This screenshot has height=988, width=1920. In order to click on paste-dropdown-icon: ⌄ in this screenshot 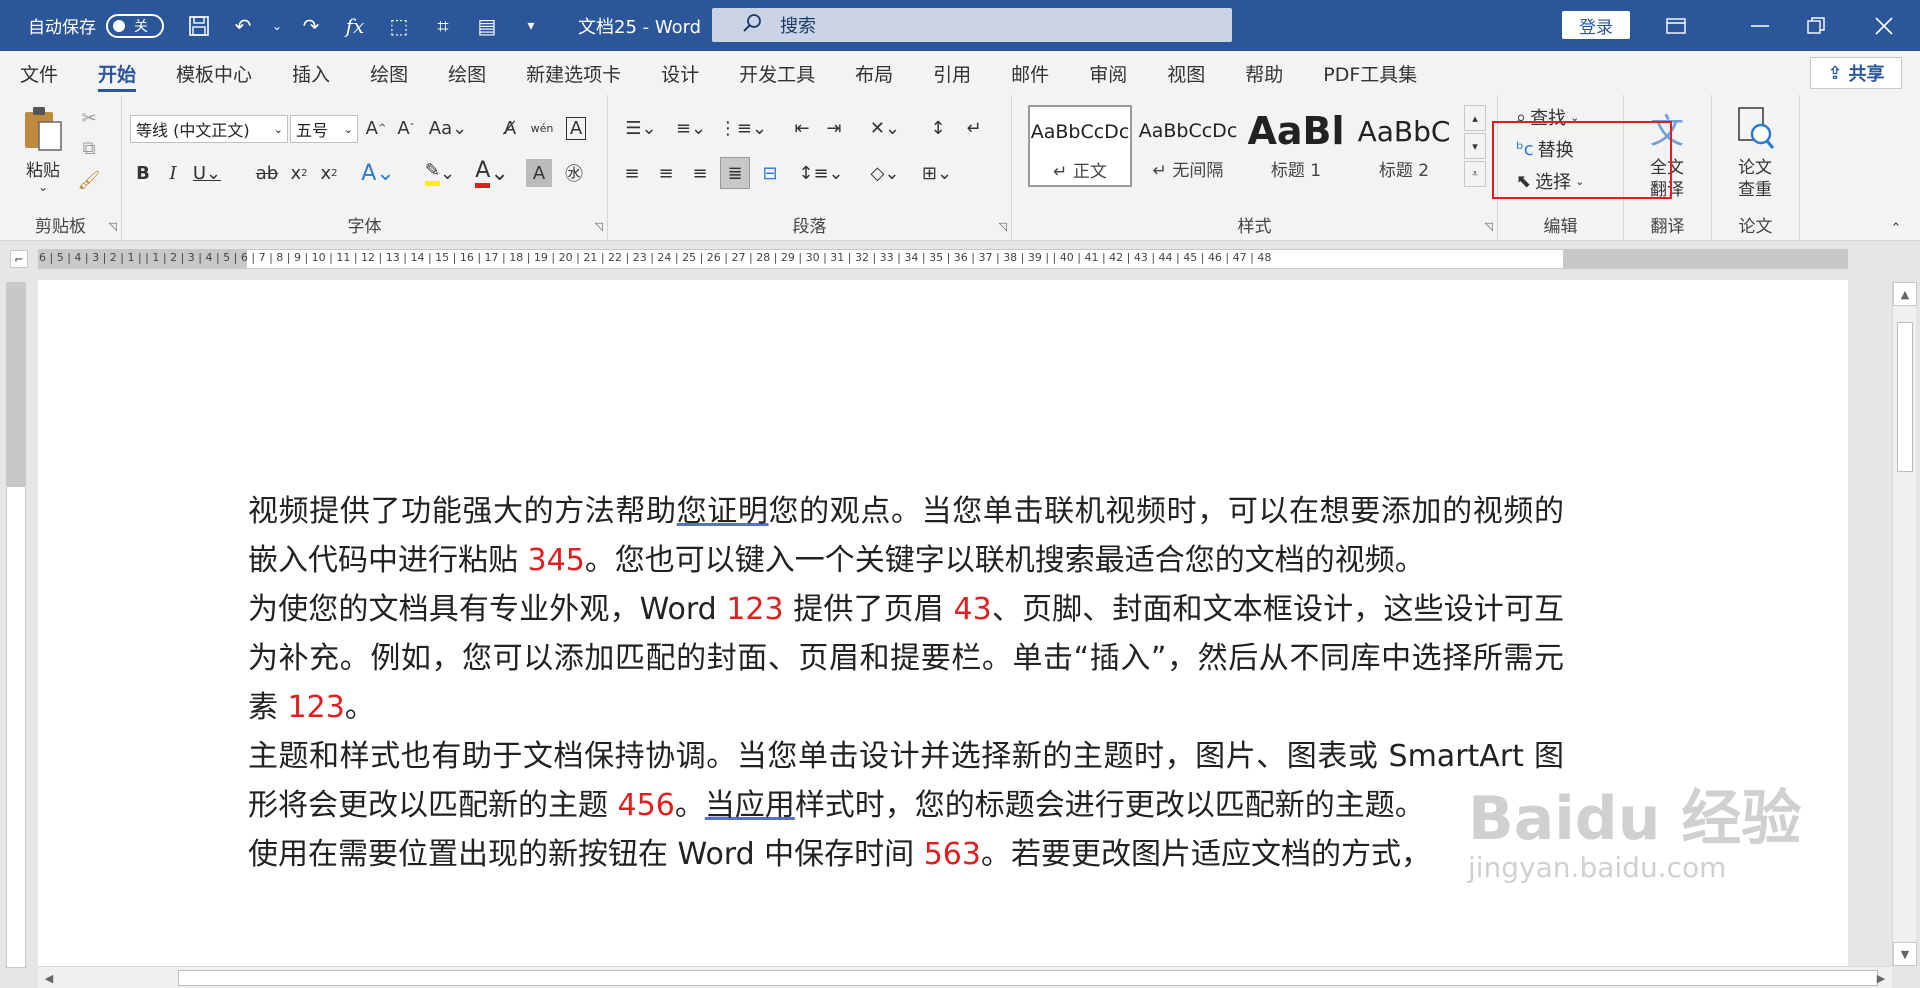, I will do `click(43, 187)`.